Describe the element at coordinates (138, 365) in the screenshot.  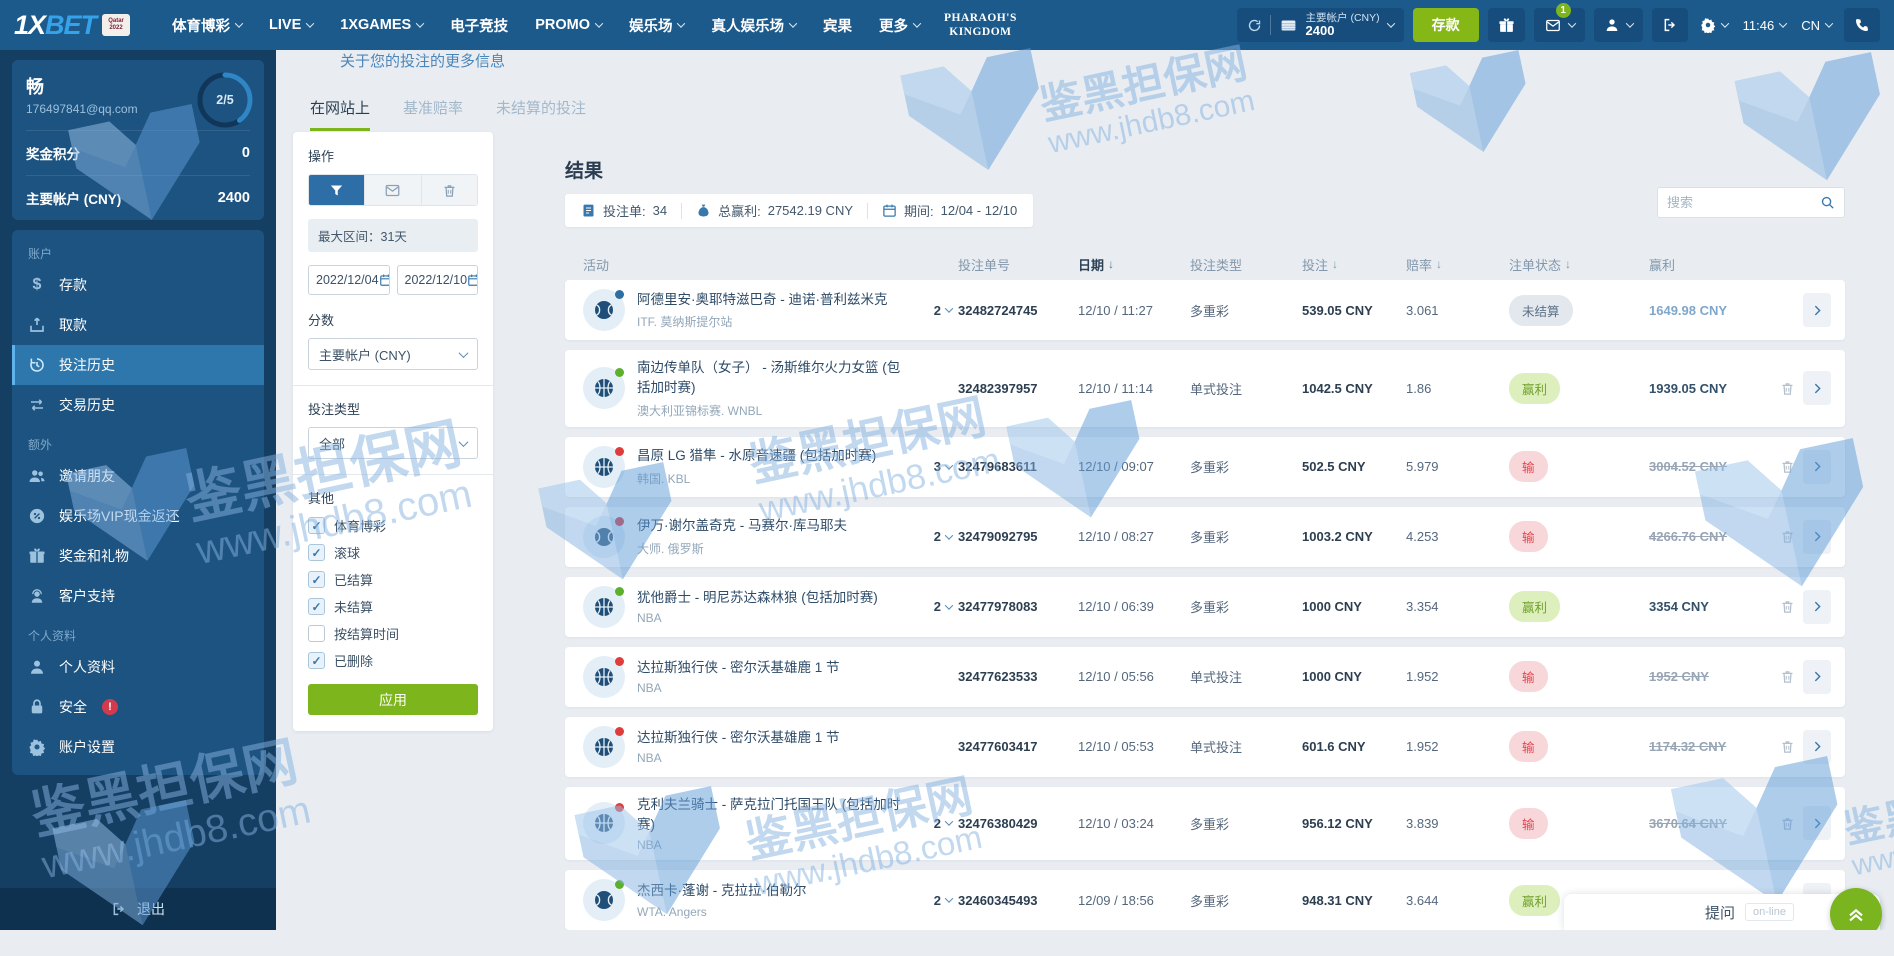
I see `sidebar-item-投注历史: 投注历史` at that location.